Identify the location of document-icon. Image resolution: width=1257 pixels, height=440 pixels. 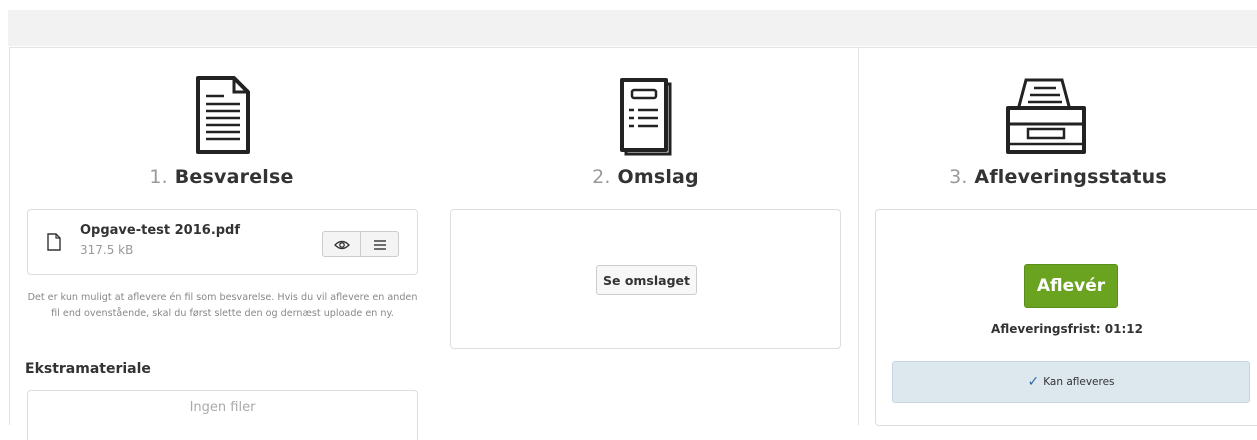
(222, 117).